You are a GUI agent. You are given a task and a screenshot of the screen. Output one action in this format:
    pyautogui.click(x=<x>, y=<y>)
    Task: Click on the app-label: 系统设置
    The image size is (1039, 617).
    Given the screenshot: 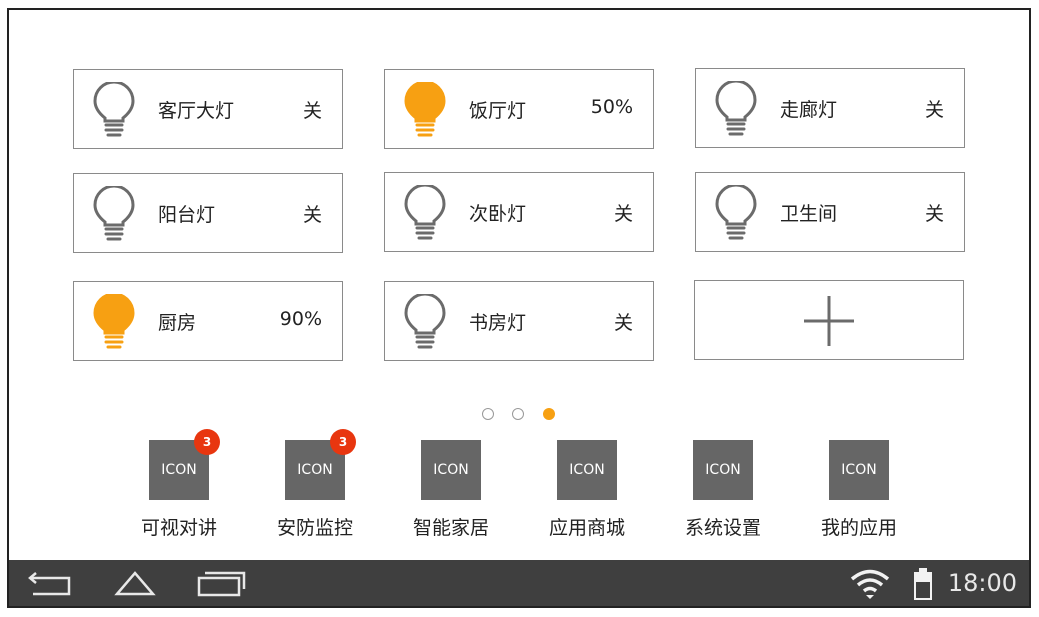 What is the action you would take?
    pyautogui.click(x=722, y=528)
    